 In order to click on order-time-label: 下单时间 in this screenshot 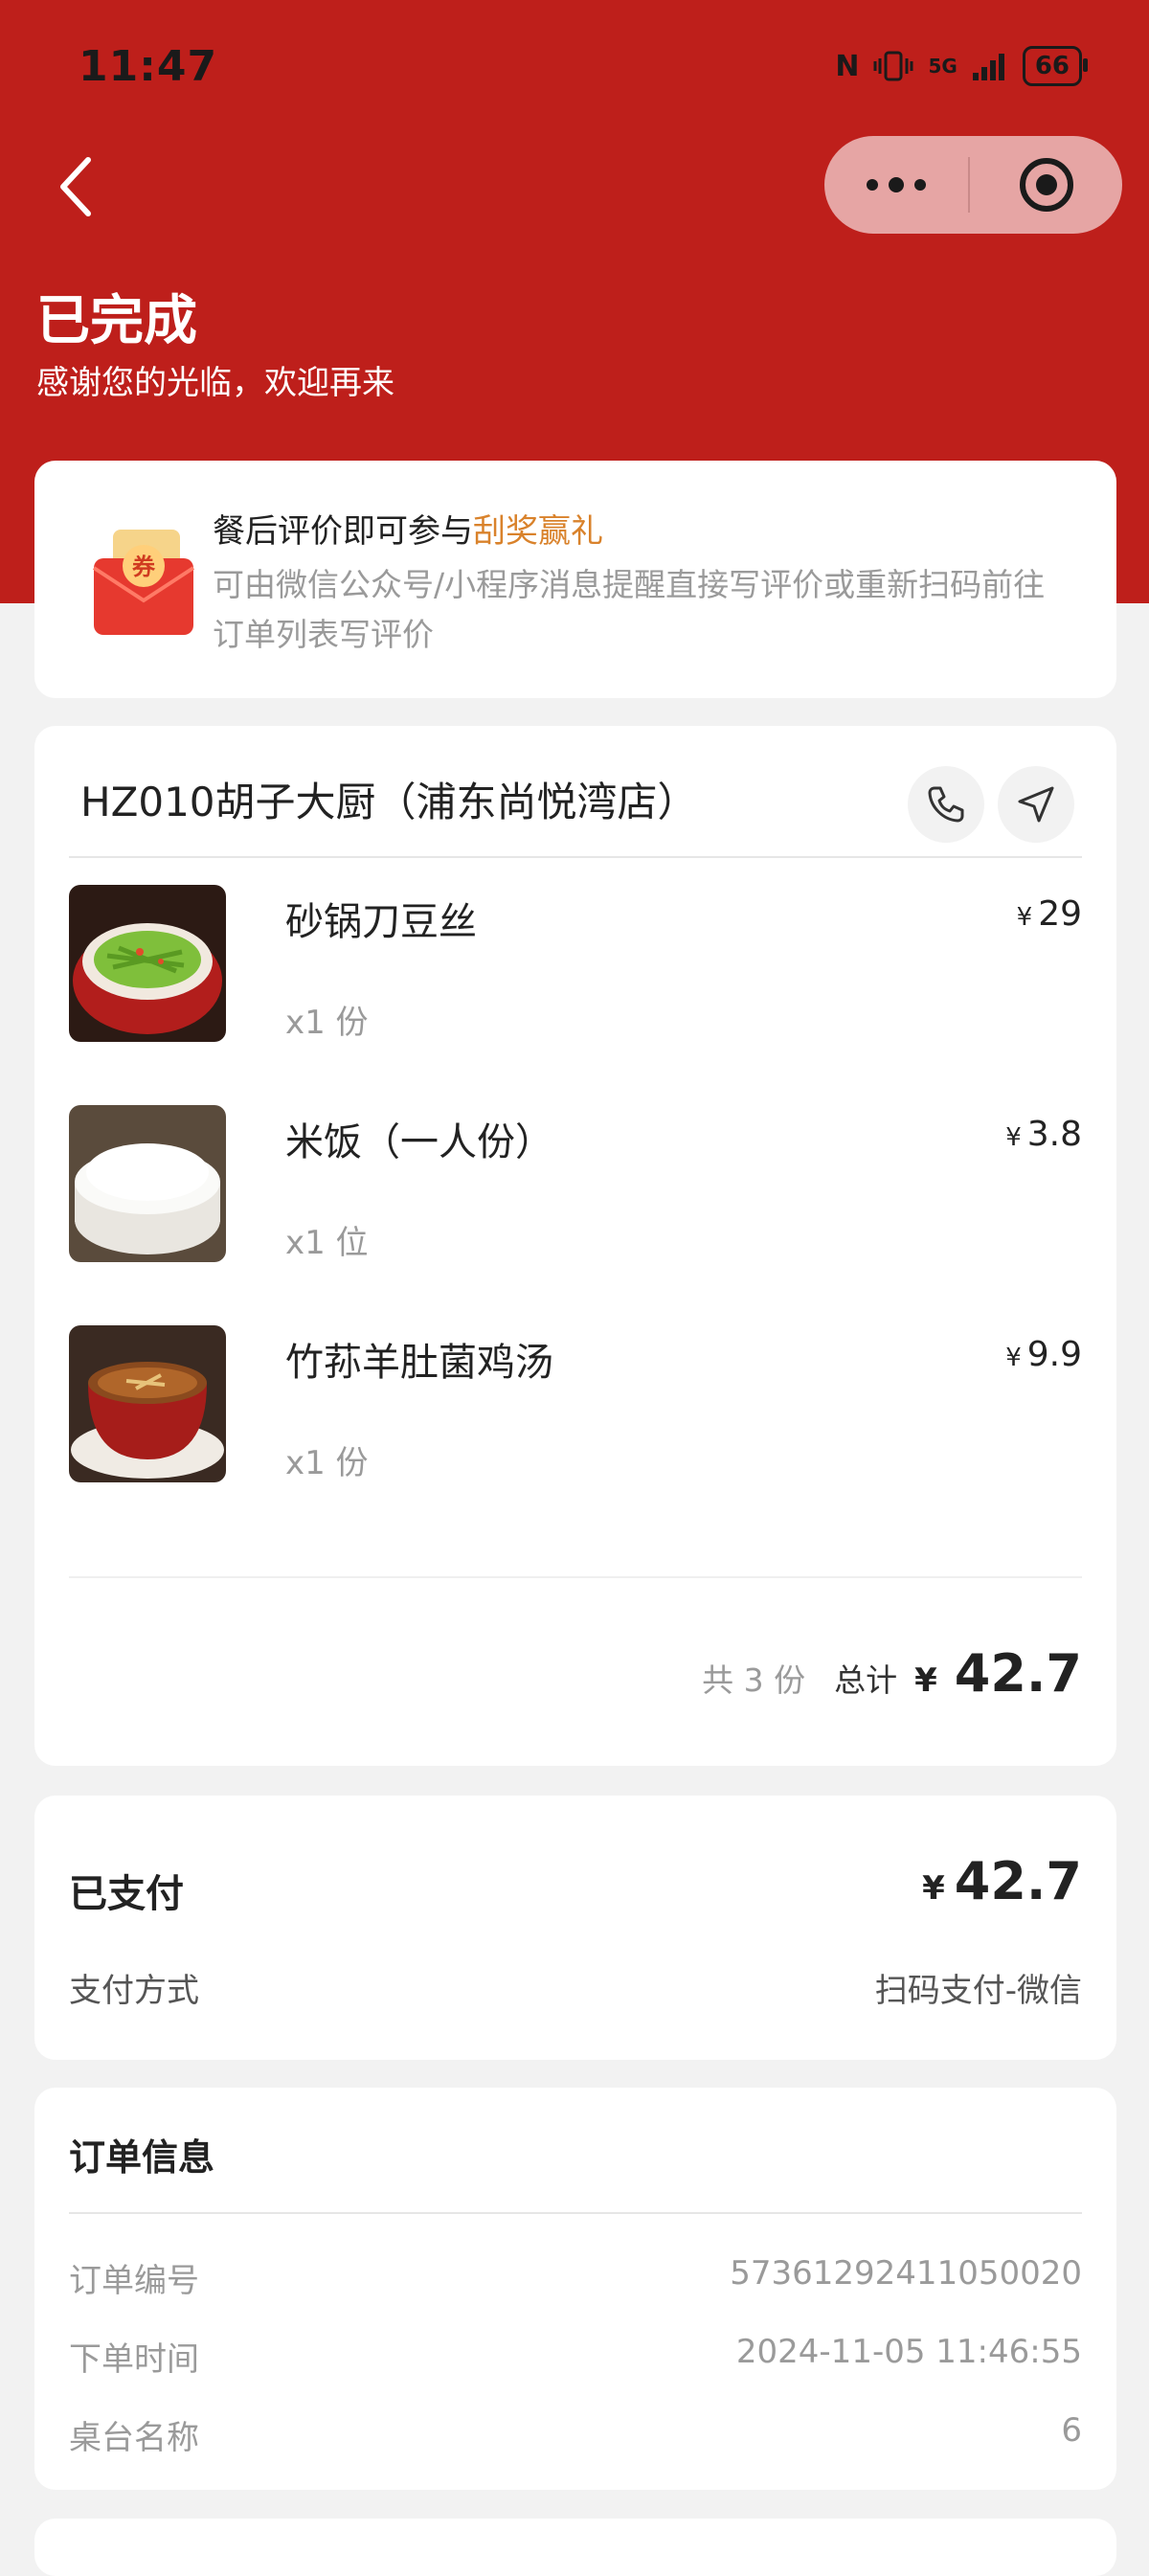, I will do `click(134, 2359)`.